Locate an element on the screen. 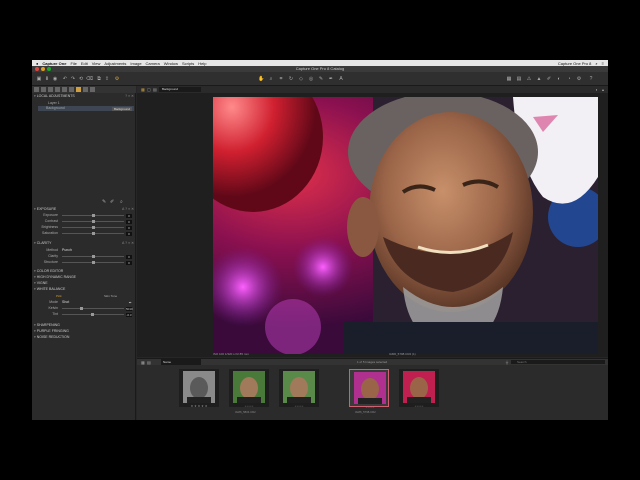 The height and width of the screenshot is (480, 640). menu-scripts: Scripts is located at coordinates (188, 63).